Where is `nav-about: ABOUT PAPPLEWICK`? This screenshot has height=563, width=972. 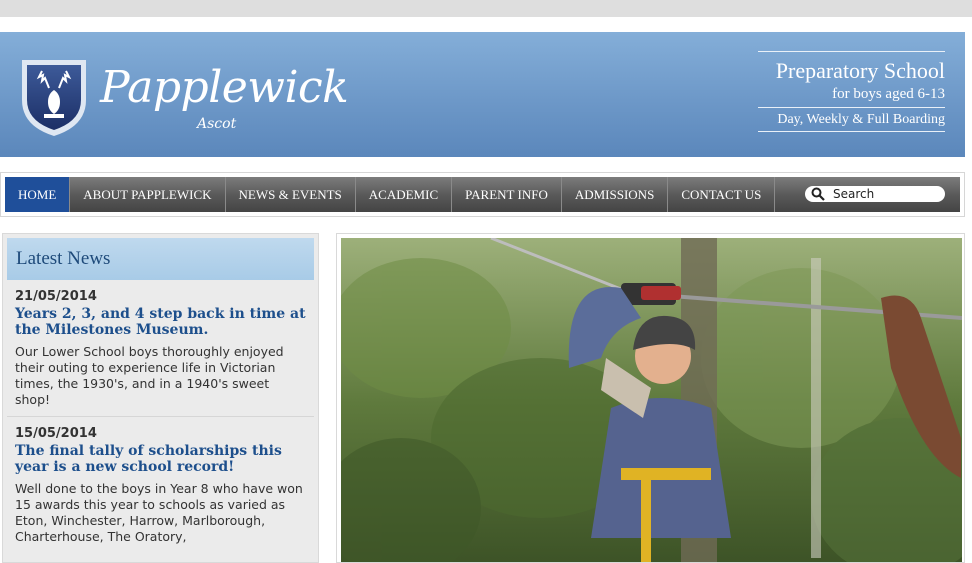
nav-about: ABOUT PAPPLEWICK is located at coordinates (148, 194).